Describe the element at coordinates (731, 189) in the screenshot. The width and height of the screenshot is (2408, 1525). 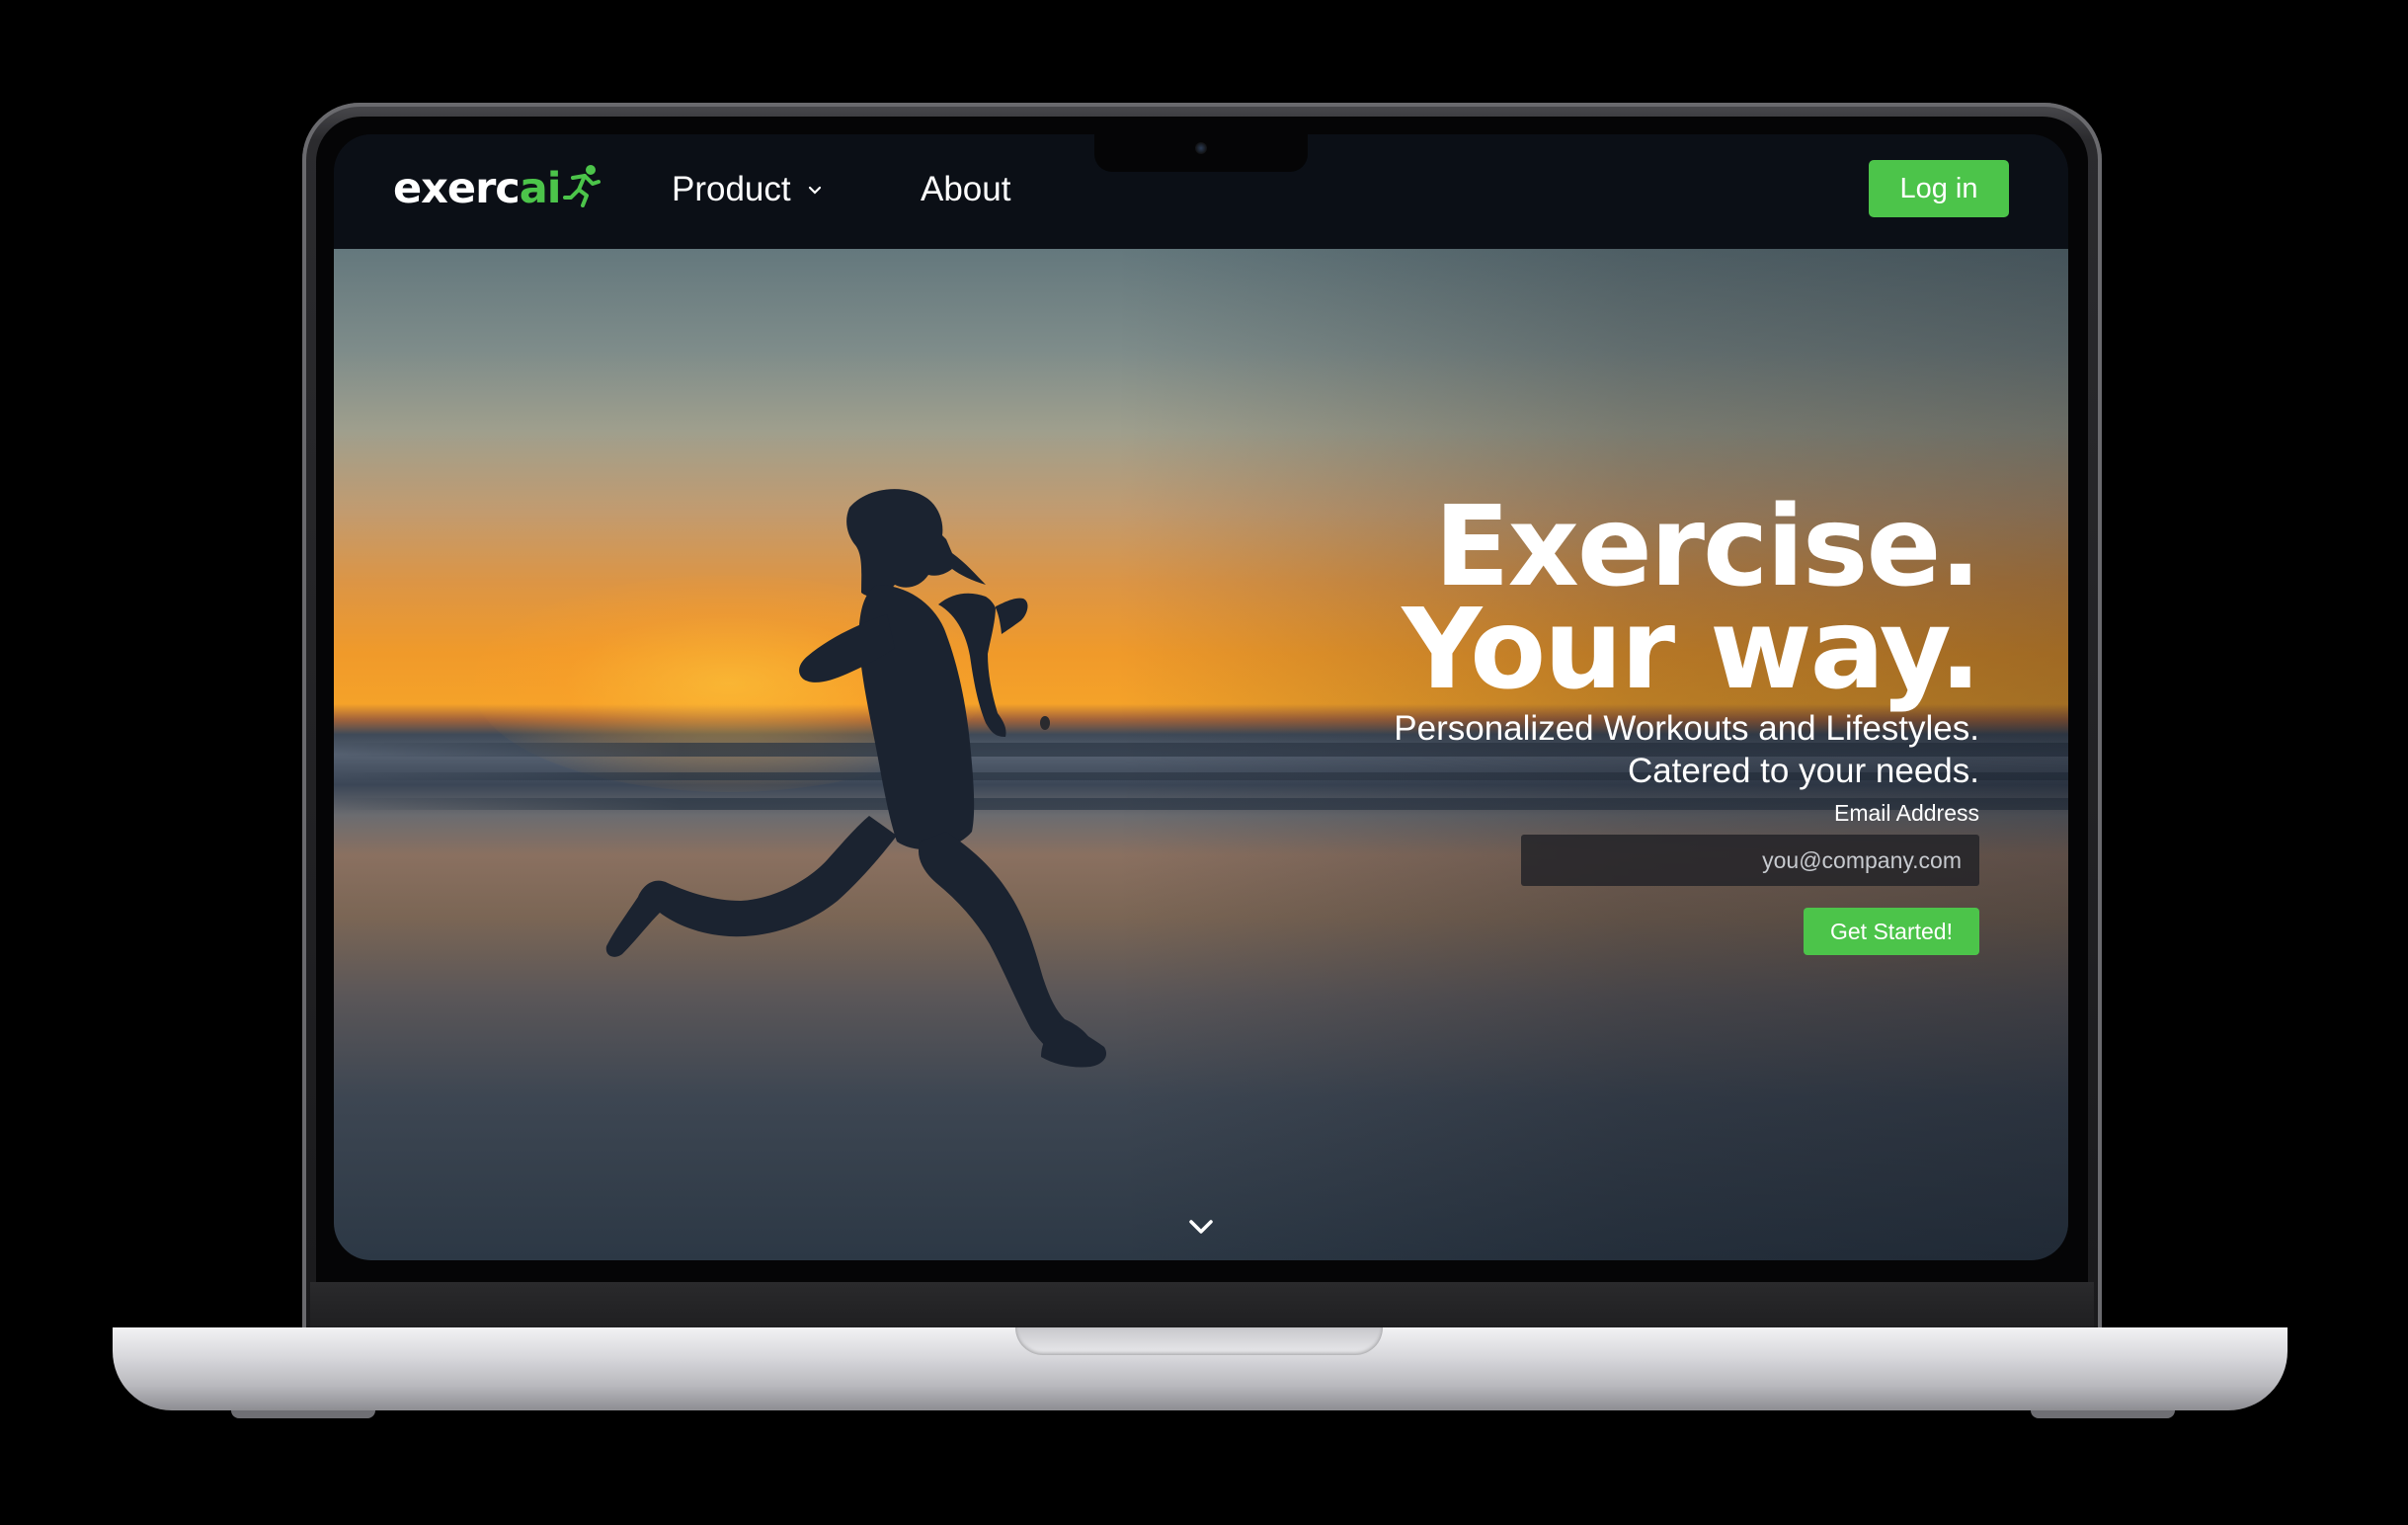
I see `nav-product-label: Product` at that location.